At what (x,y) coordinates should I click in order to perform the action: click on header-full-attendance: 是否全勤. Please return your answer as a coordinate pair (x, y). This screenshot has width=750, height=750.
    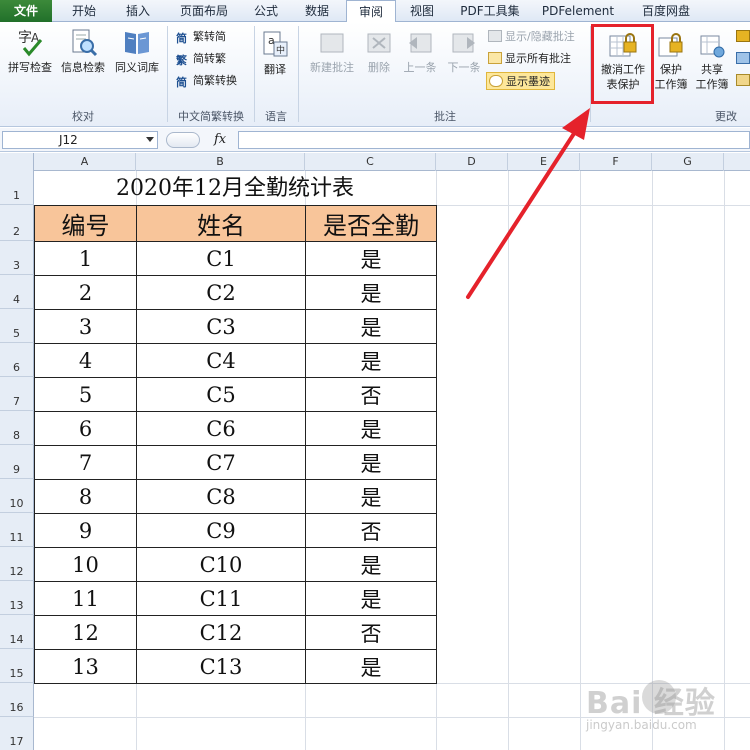
    Looking at the image, I should click on (371, 223).